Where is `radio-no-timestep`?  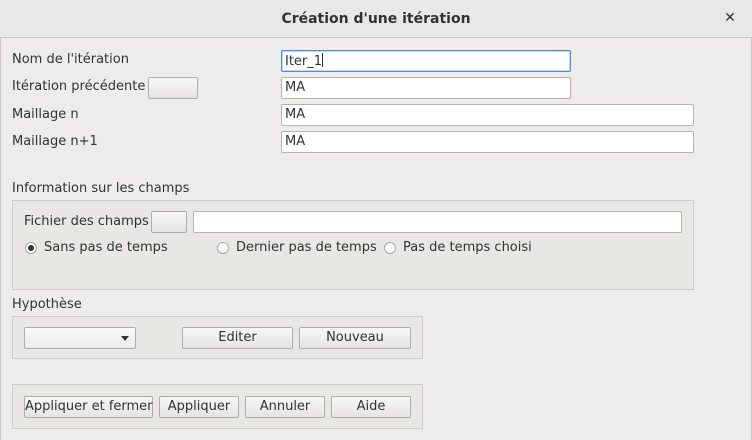
radio-no-timestep is located at coordinates (31, 248).